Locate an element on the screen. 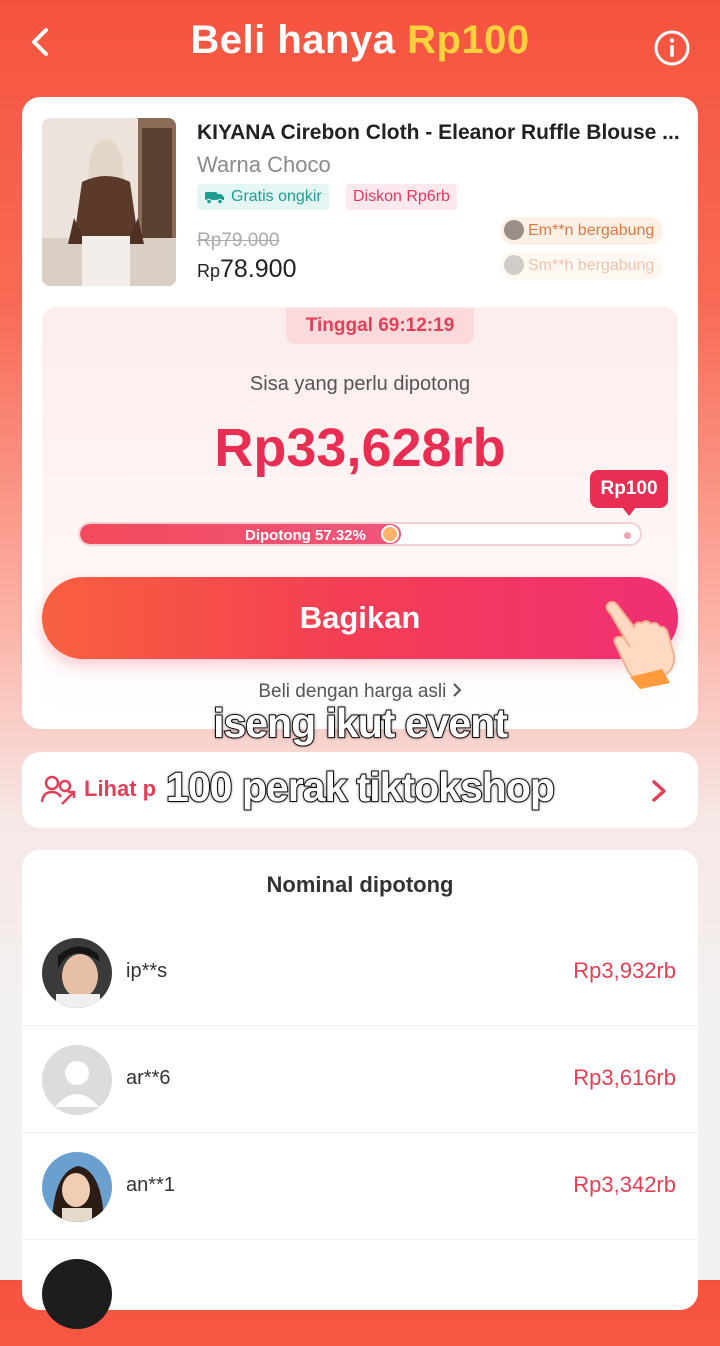  product-image is located at coordinates (109, 202).